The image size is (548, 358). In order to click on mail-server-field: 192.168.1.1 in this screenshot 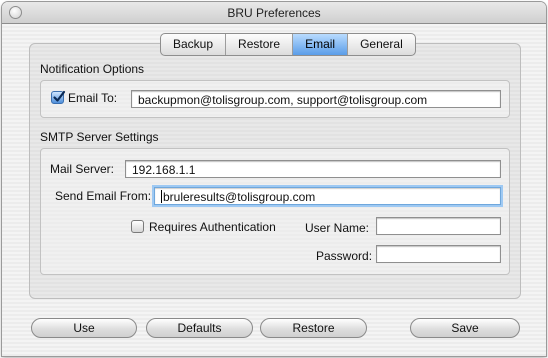, I will do `click(313, 169)`.